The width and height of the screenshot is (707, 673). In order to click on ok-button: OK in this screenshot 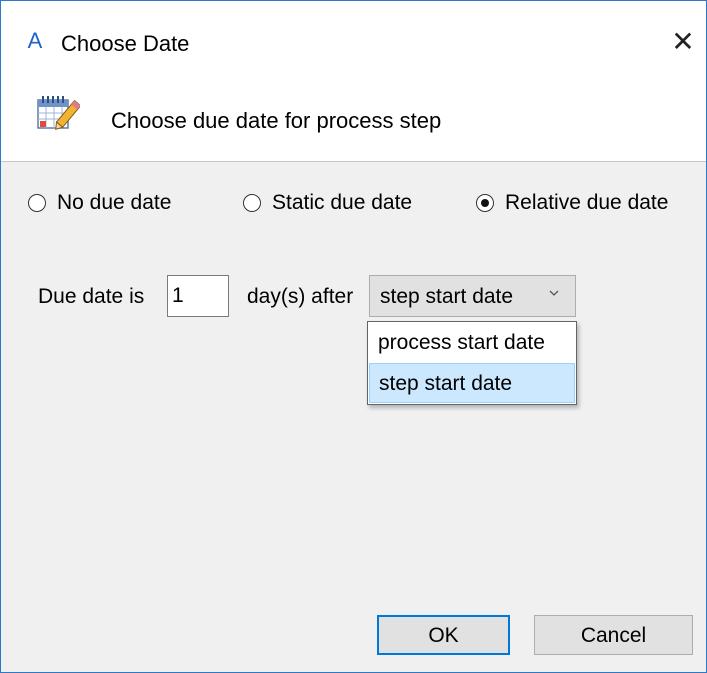, I will do `click(443, 635)`.